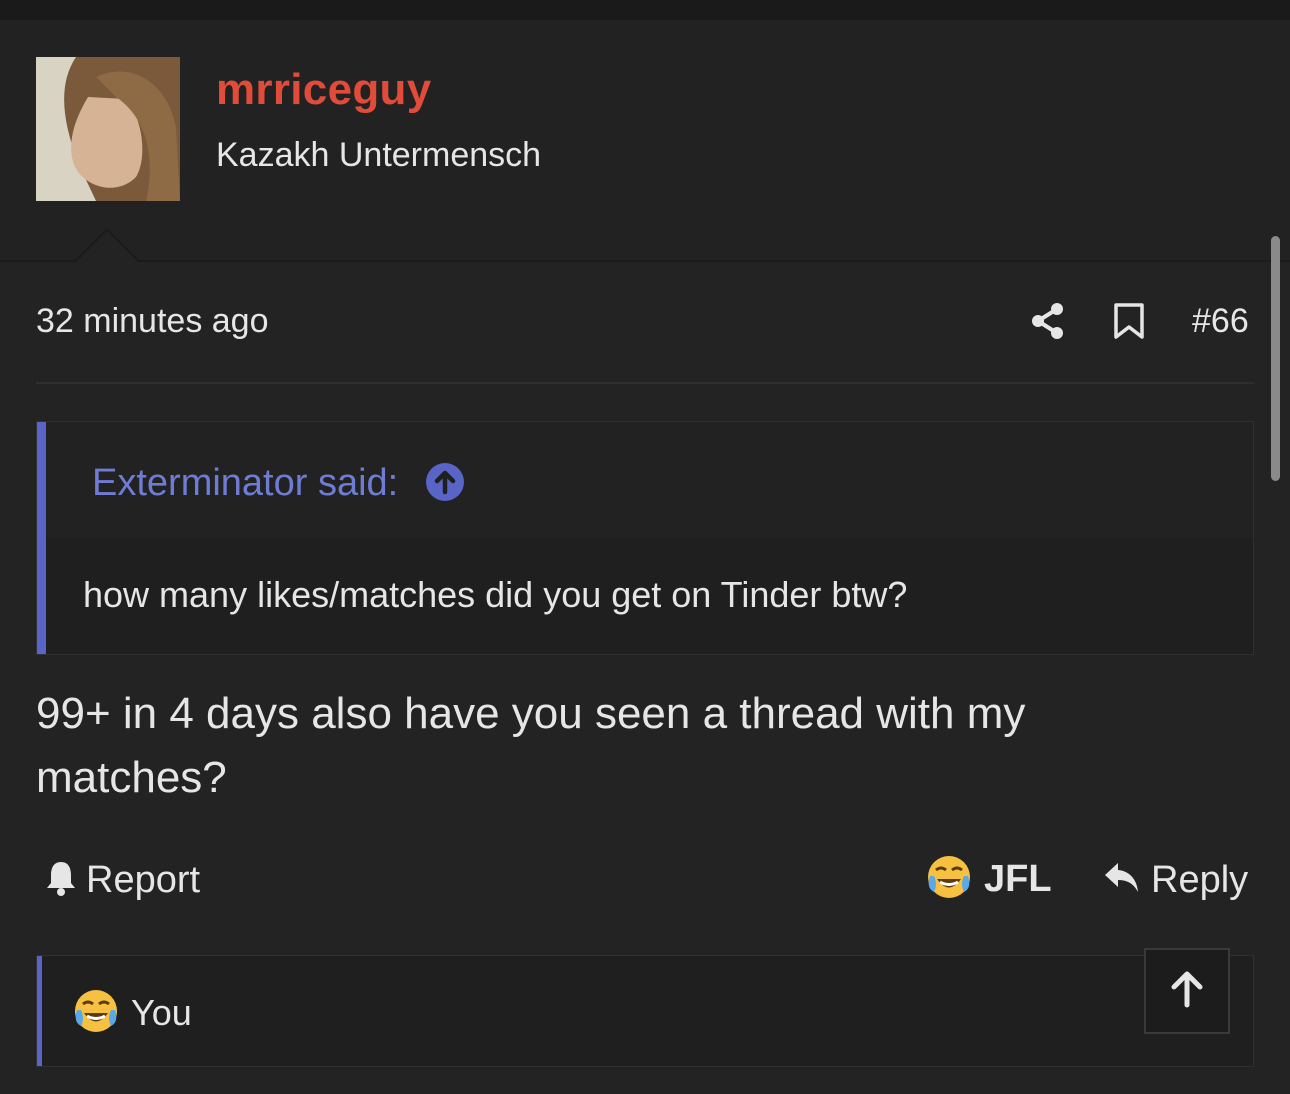 The height and width of the screenshot is (1094, 1290). Describe the element at coordinates (245, 483) in the screenshot. I see `quote-author: Exterminator said:` at that location.